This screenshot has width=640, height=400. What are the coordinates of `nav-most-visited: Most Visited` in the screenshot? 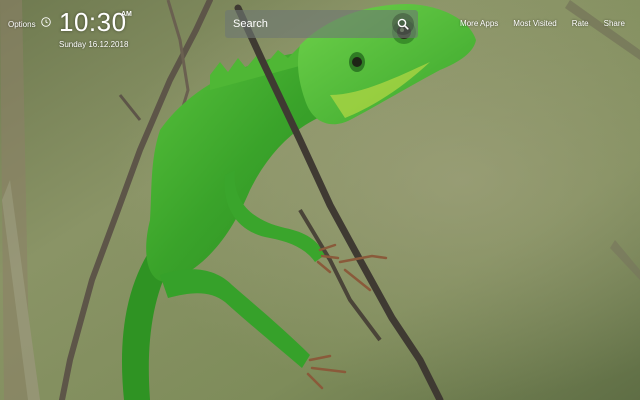 It's located at (534, 23).